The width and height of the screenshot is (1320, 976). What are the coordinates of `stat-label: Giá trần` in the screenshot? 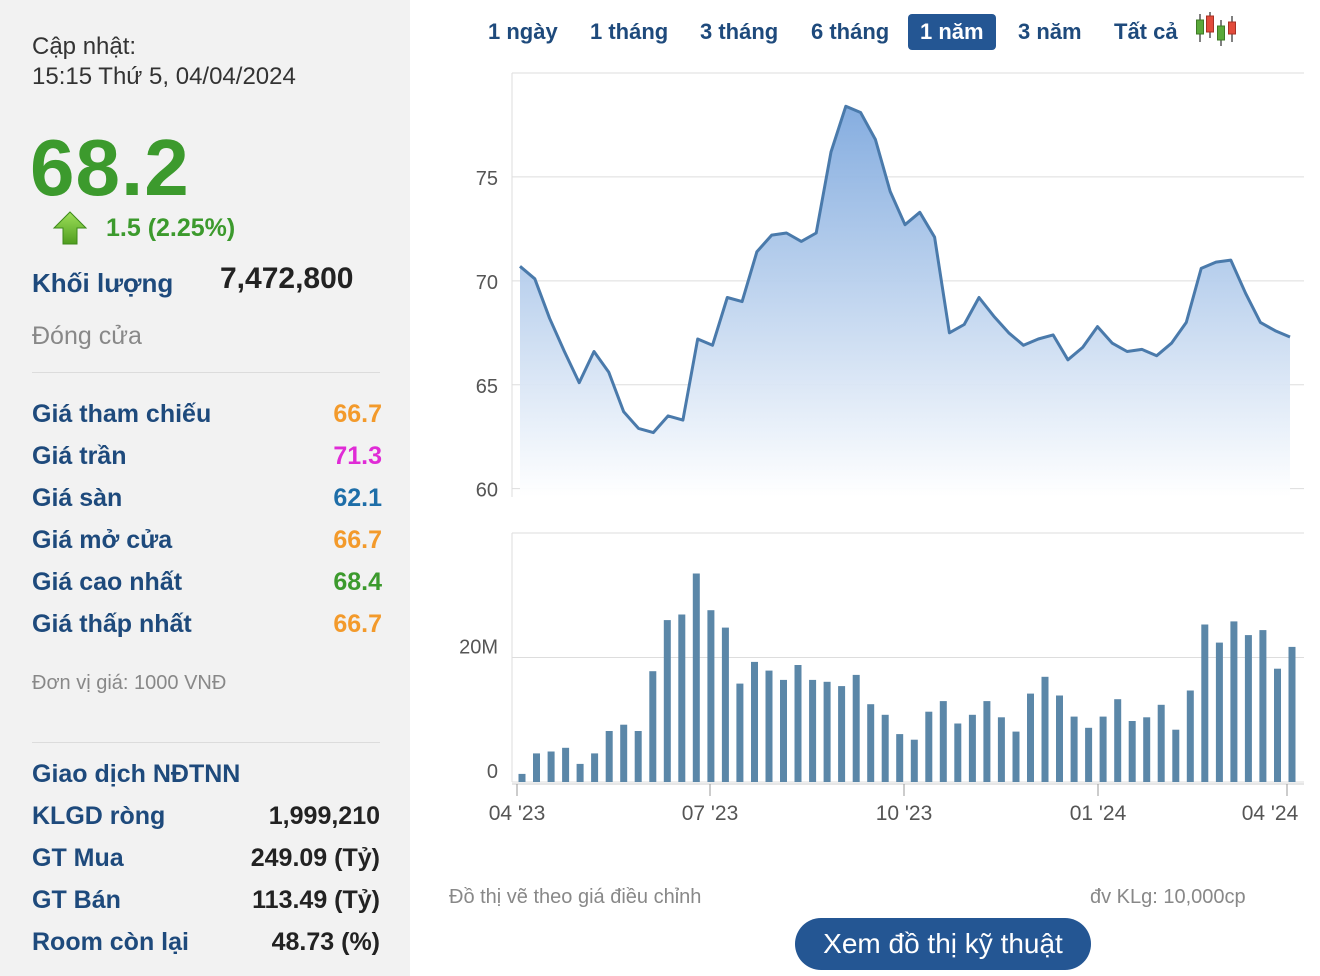 It's located at (79, 456).